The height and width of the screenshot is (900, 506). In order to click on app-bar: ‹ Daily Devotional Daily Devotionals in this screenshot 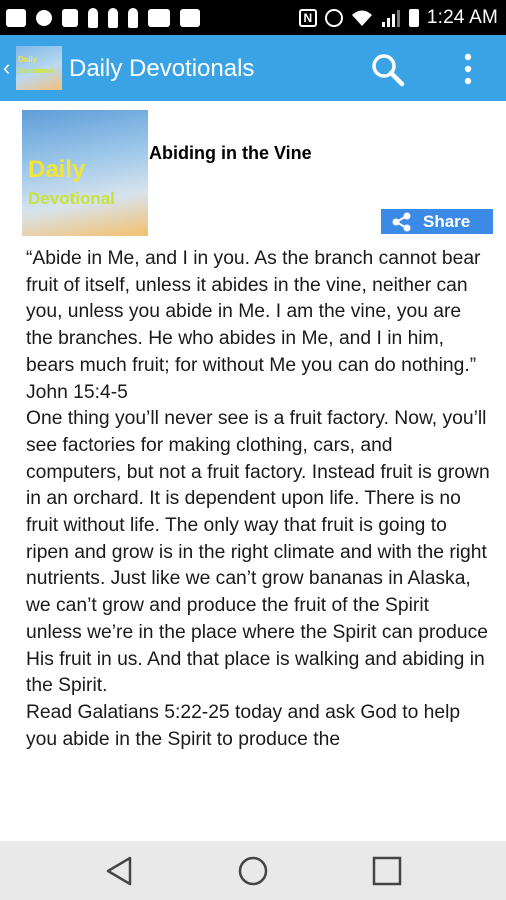, I will do `click(253, 68)`.